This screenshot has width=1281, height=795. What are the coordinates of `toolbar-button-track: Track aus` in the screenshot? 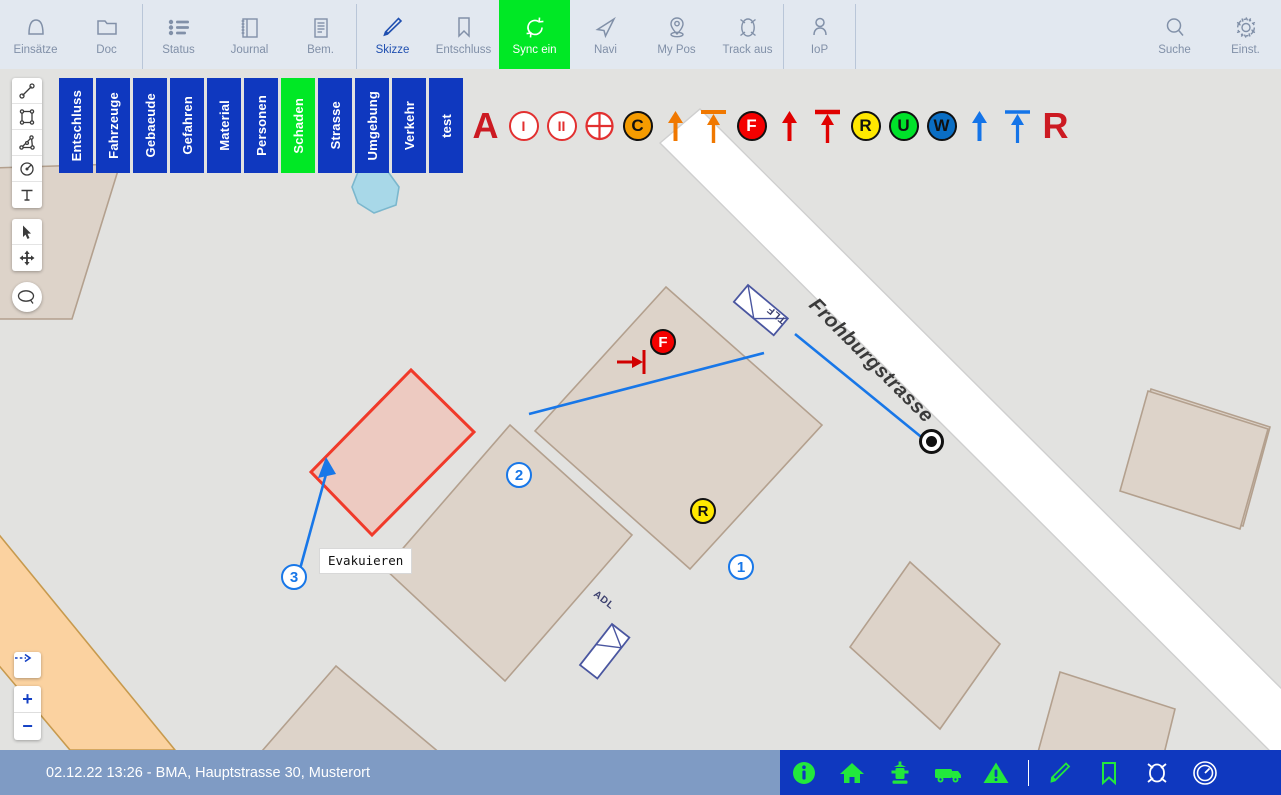 It's located at (747, 34).